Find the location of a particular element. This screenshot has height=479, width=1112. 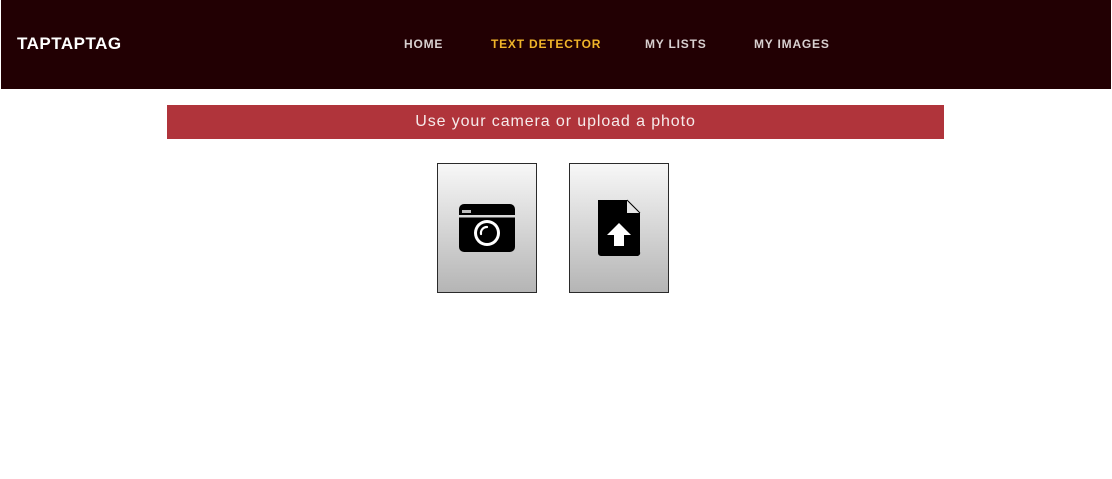

nav-my-lists: MY LISTS is located at coordinates (676, 44).